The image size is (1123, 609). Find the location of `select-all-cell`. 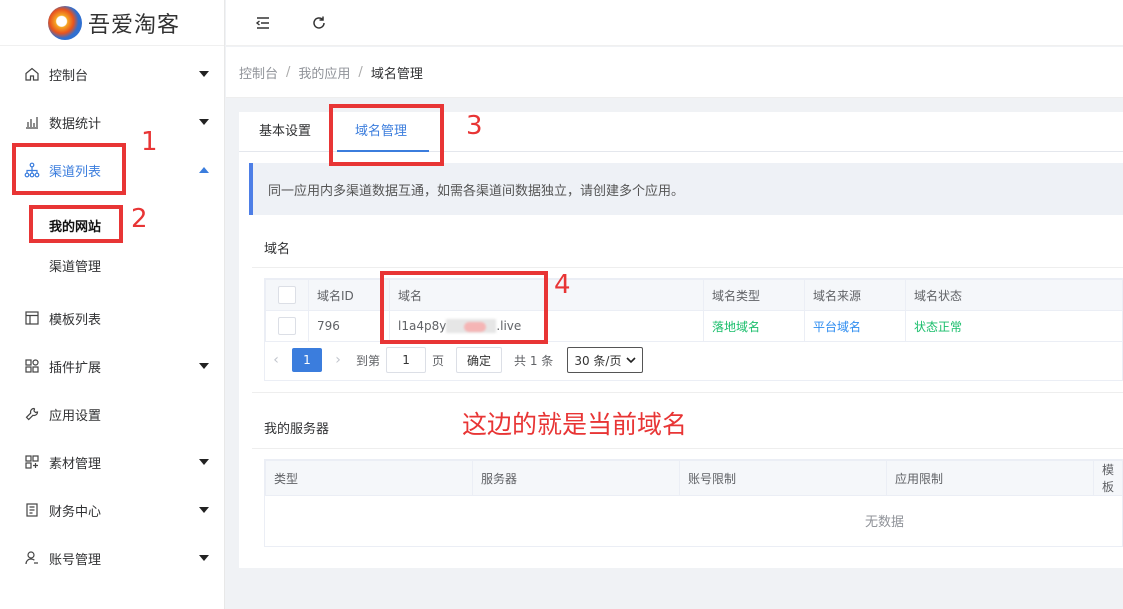

select-all-cell is located at coordinates (287, 295).